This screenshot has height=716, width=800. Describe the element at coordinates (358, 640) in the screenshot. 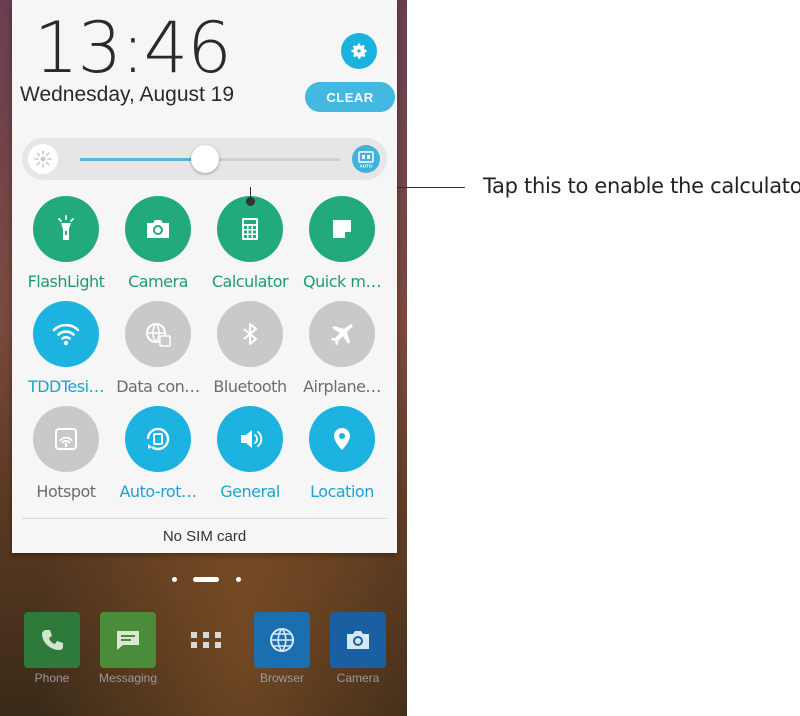

I see `camera-app-icon` at that location.